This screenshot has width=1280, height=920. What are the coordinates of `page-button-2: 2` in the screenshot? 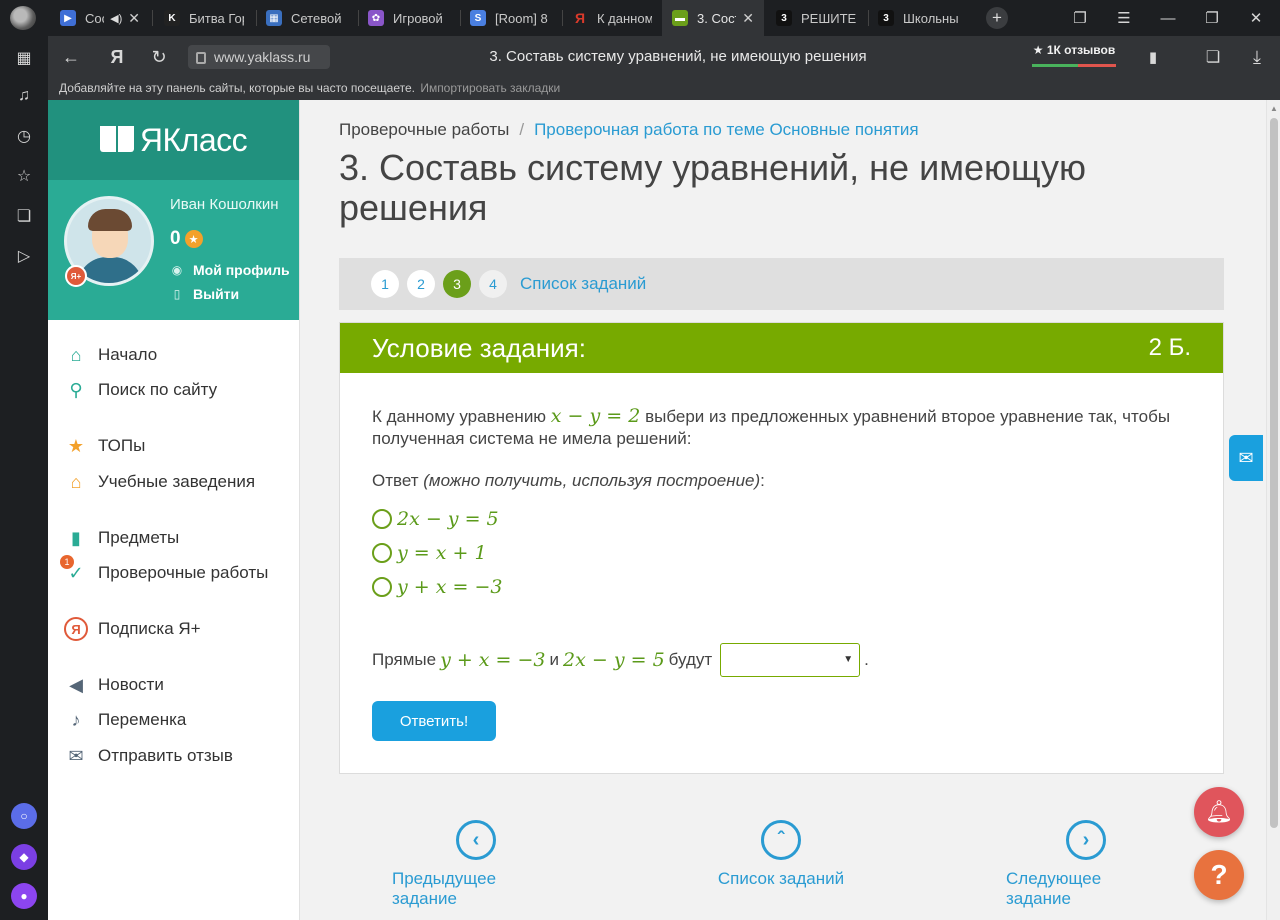 It's located at (421, 284).